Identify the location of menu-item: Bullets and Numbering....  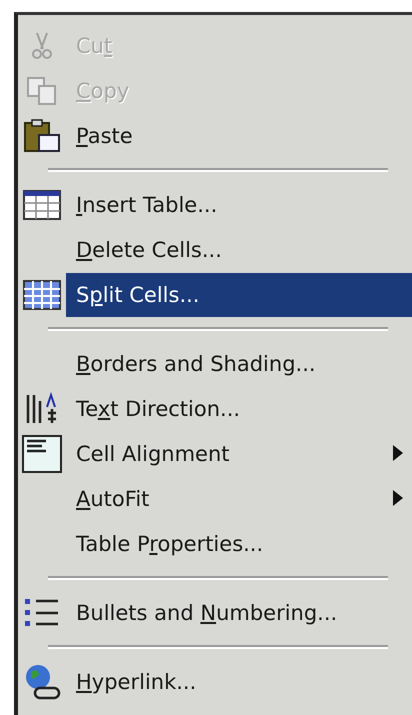
(239, 612).